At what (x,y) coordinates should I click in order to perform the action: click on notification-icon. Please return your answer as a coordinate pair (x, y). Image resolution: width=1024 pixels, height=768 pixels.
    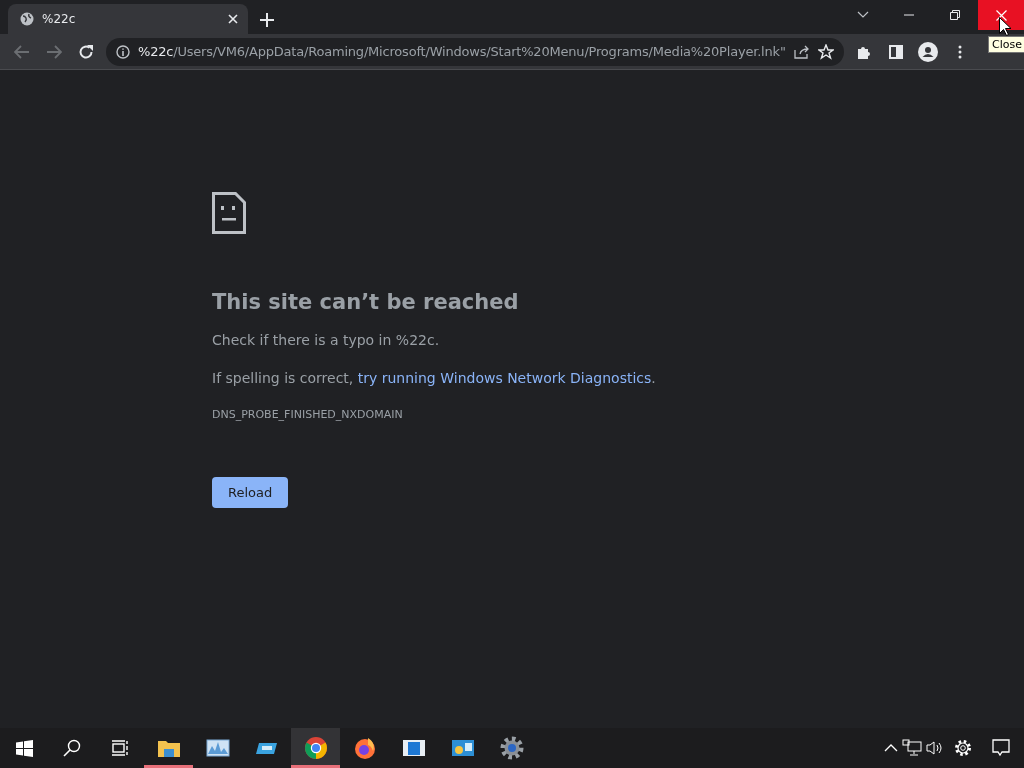
    Looking at the image, I should click on (1001, 748).